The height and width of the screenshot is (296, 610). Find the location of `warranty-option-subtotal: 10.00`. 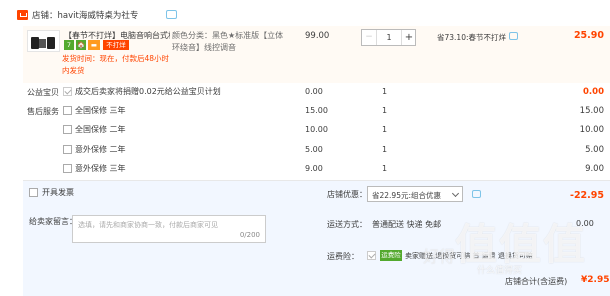

warranty-option-subtotal: 10.00 is located at coordinates (591, 130).